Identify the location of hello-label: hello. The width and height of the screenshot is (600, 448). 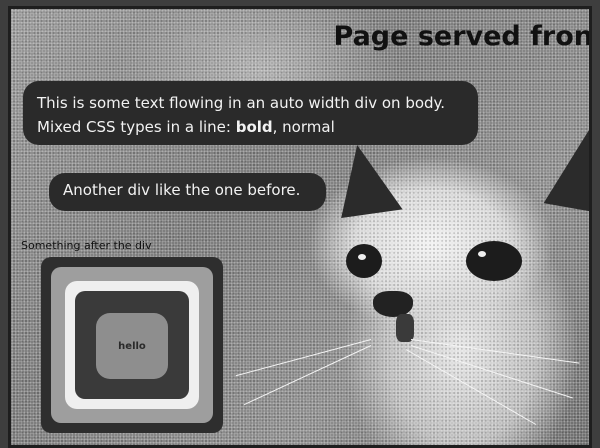
(132, 346).